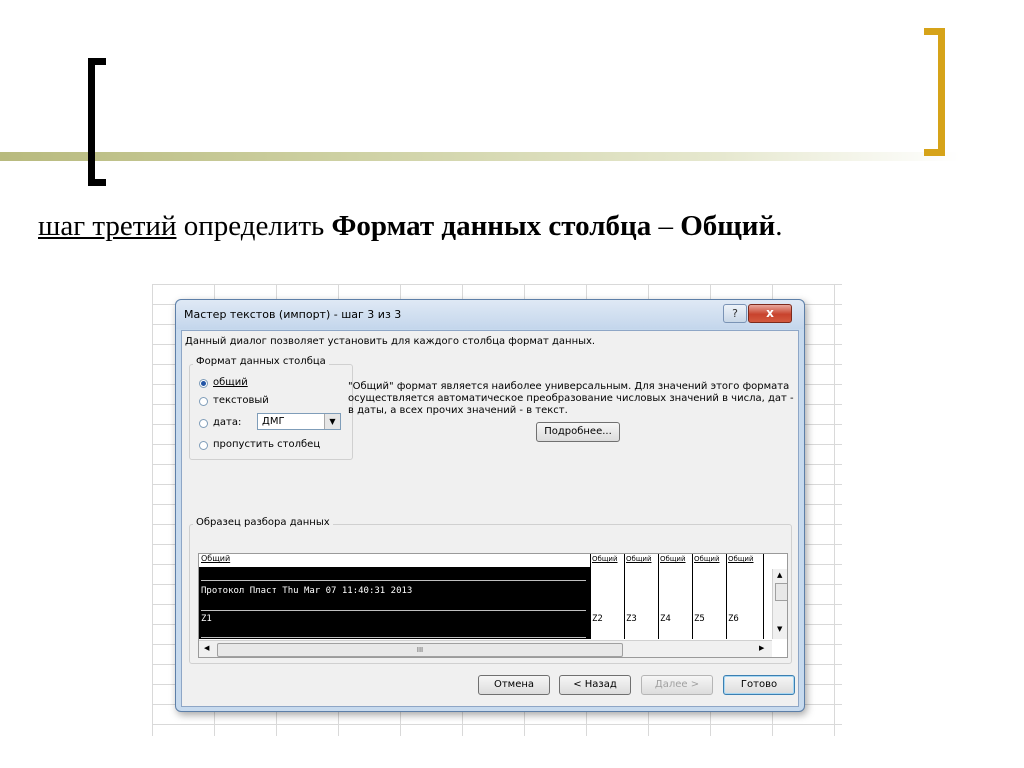 Image resolution: width=1024 pixels, height=768 pixels. What do you see at coordinates (677, 685) in the screenshot?
I see `next-button: Далее >` at bounding box center [677, 685].